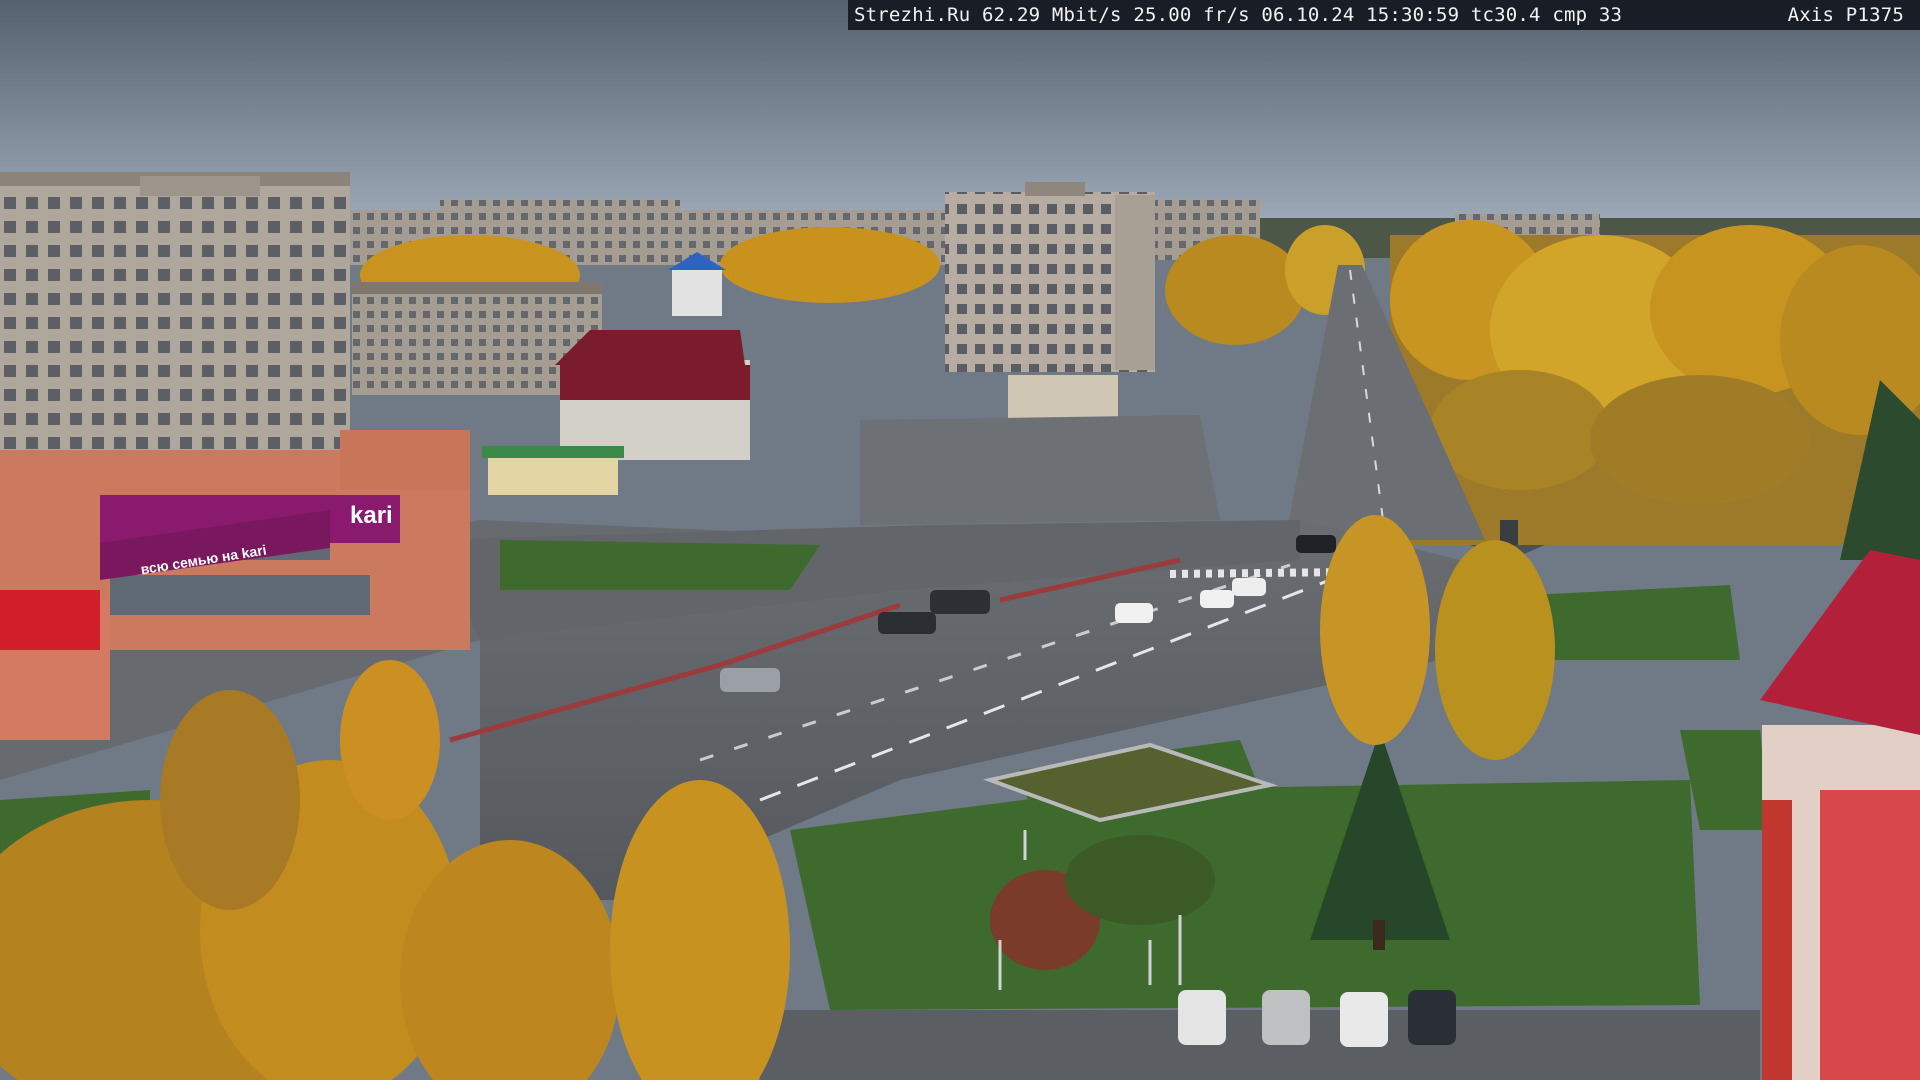  I want to click on pavilion, so click(1063, 397).